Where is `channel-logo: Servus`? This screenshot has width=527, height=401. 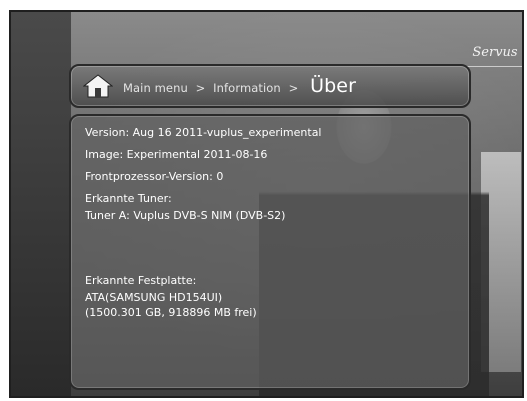 channel-logo: Servus is located at coordinates (494, 53).